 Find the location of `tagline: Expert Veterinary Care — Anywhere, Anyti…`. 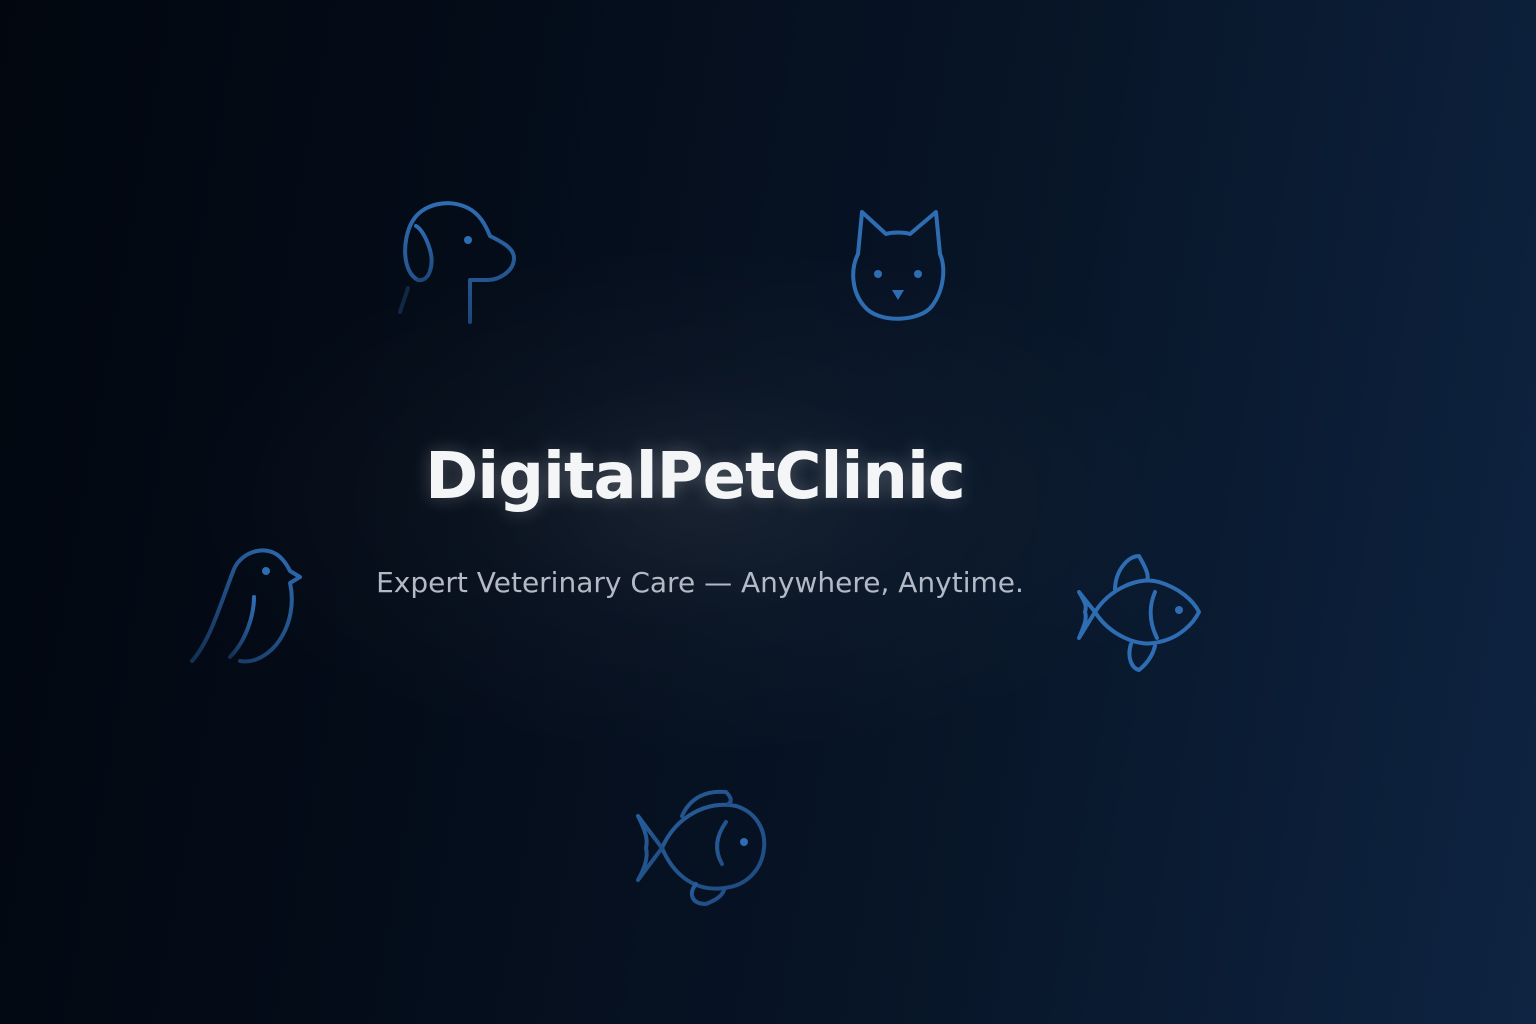

tagline: Expert Veterinary Care — Anywhere, Anyti… is located at coordinates (700, 582).